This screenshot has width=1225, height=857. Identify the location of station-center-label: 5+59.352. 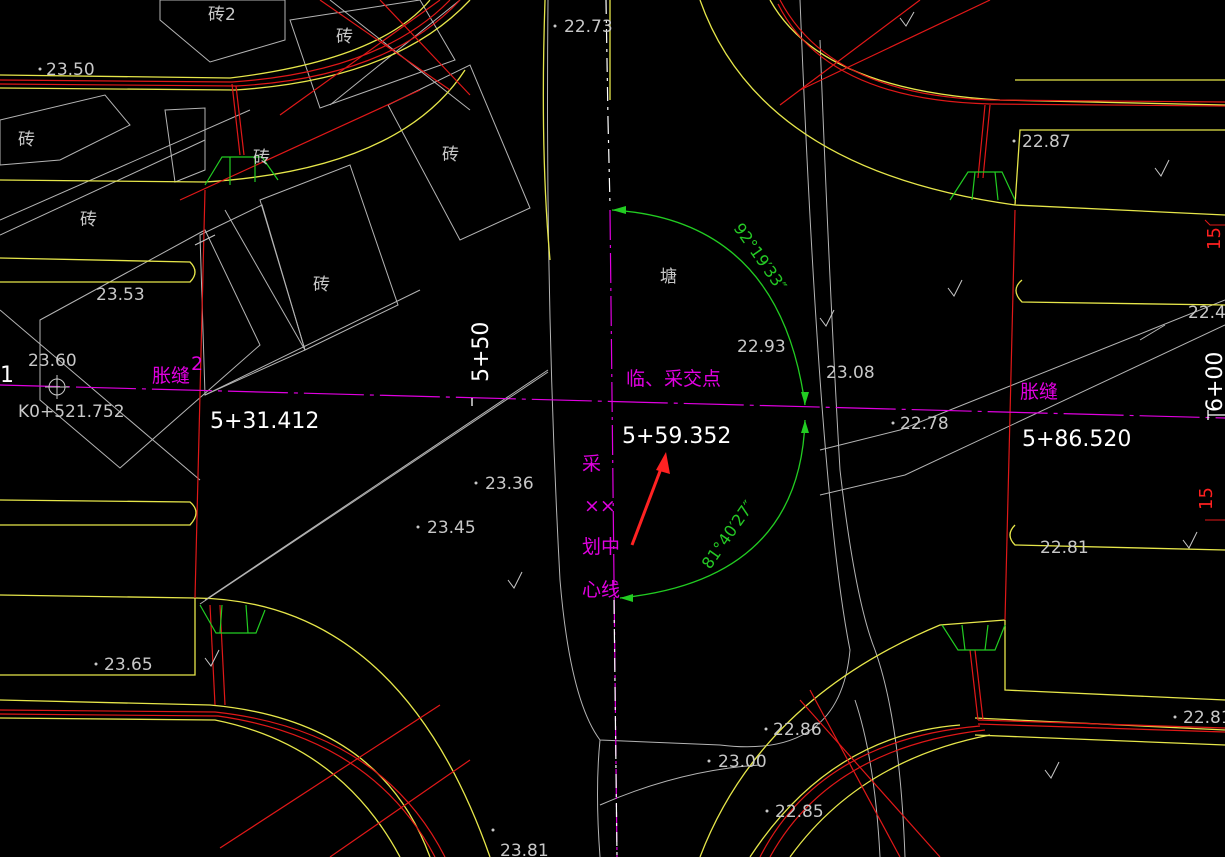
(676, 436).